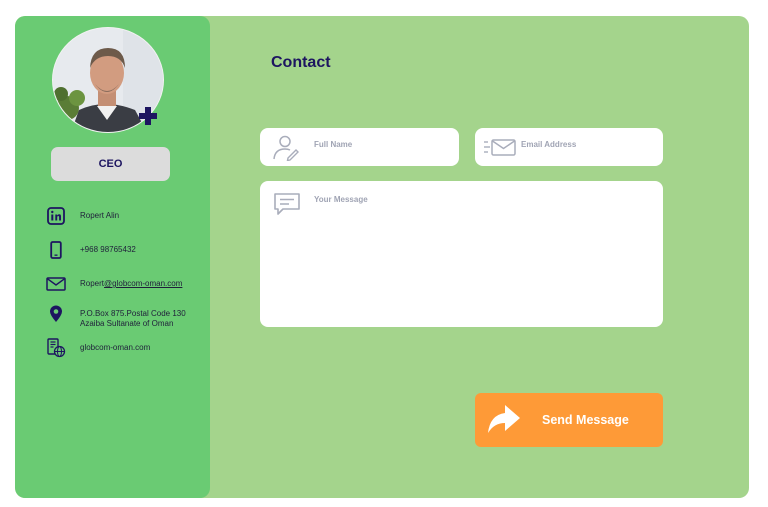 This screenshot has height=507, width=768. What do you see at coordinates (301, 62) in the screenshot?
I see `page-title: Contact` at bounding box center [301, 62].